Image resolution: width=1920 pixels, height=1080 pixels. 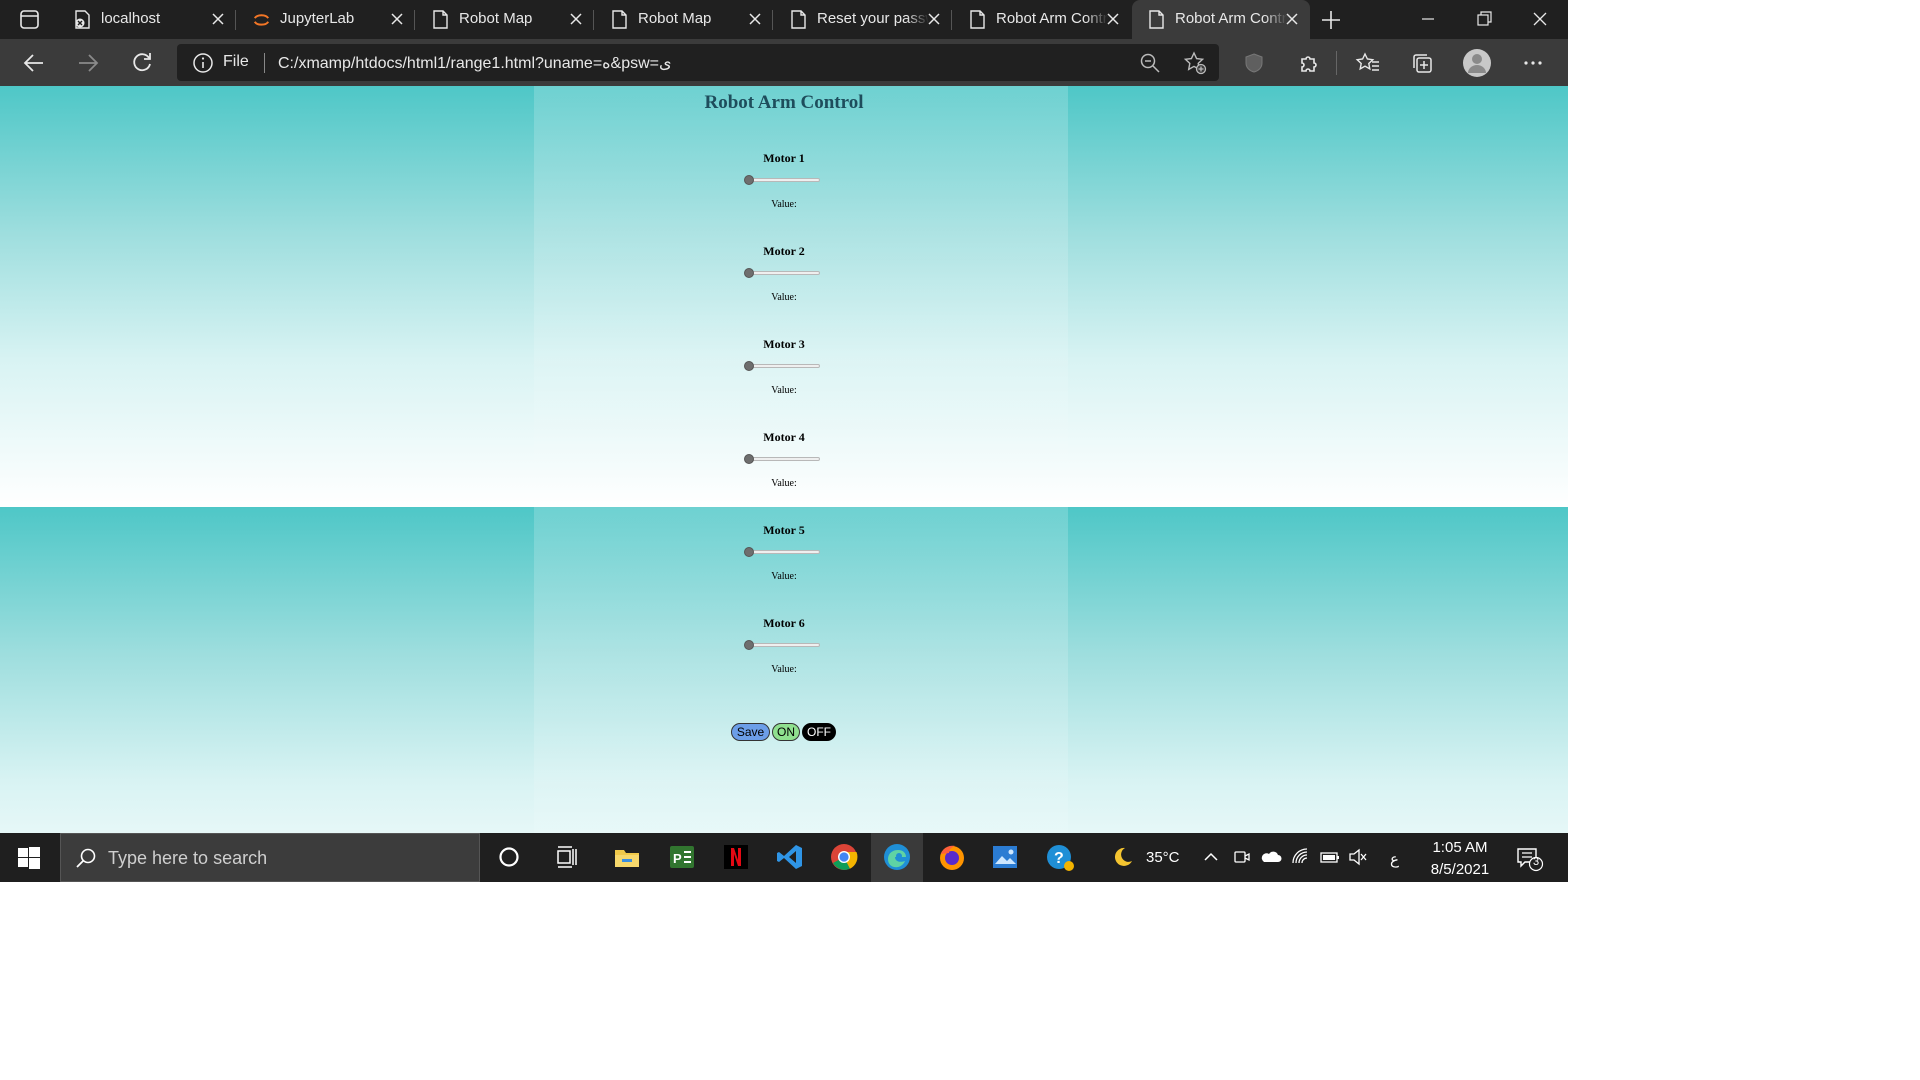 I want to click on chrome-icon, so click(x=844, y=857).